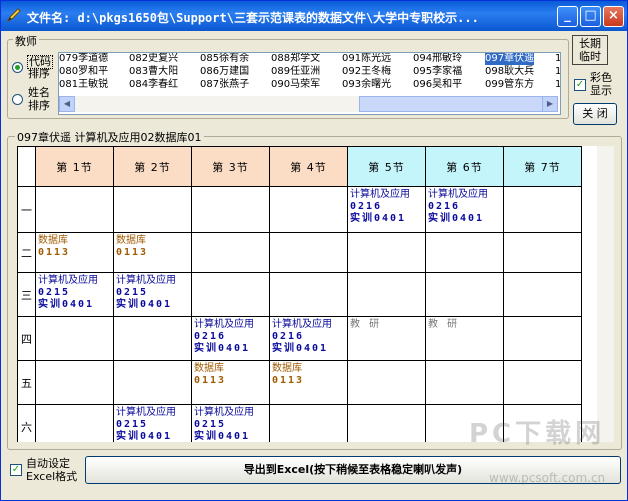 This screenshot has width=628, height=501. I want to click on teacher-list-item: 084李春红, so click(153, 85).